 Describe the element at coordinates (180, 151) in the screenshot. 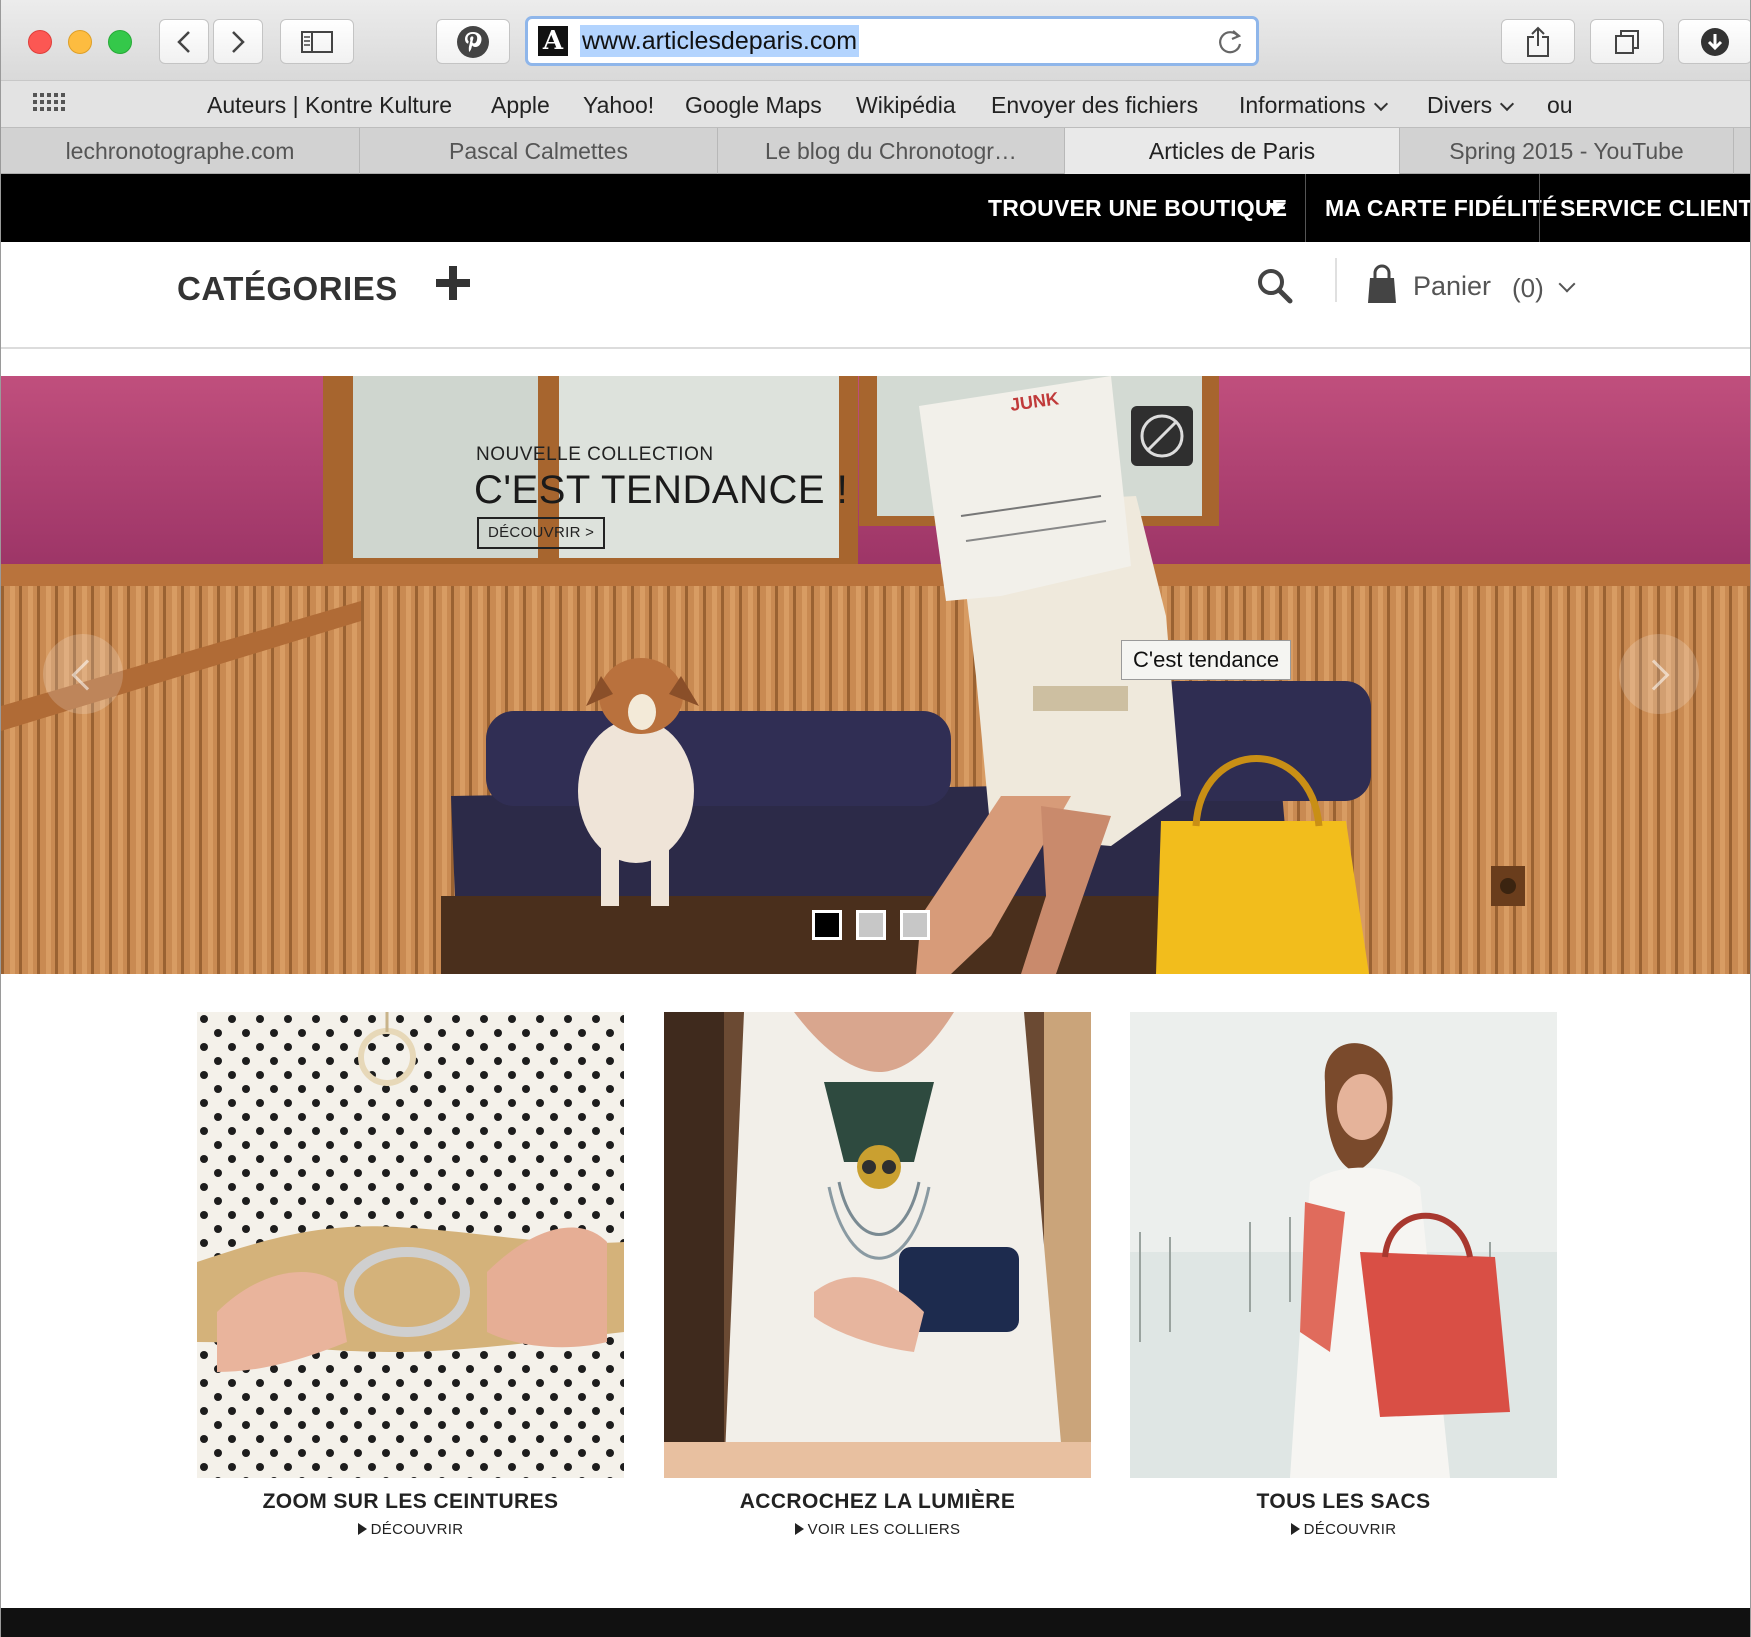

I see `tab-lechronotographe: lechronotographe.com` at that location.